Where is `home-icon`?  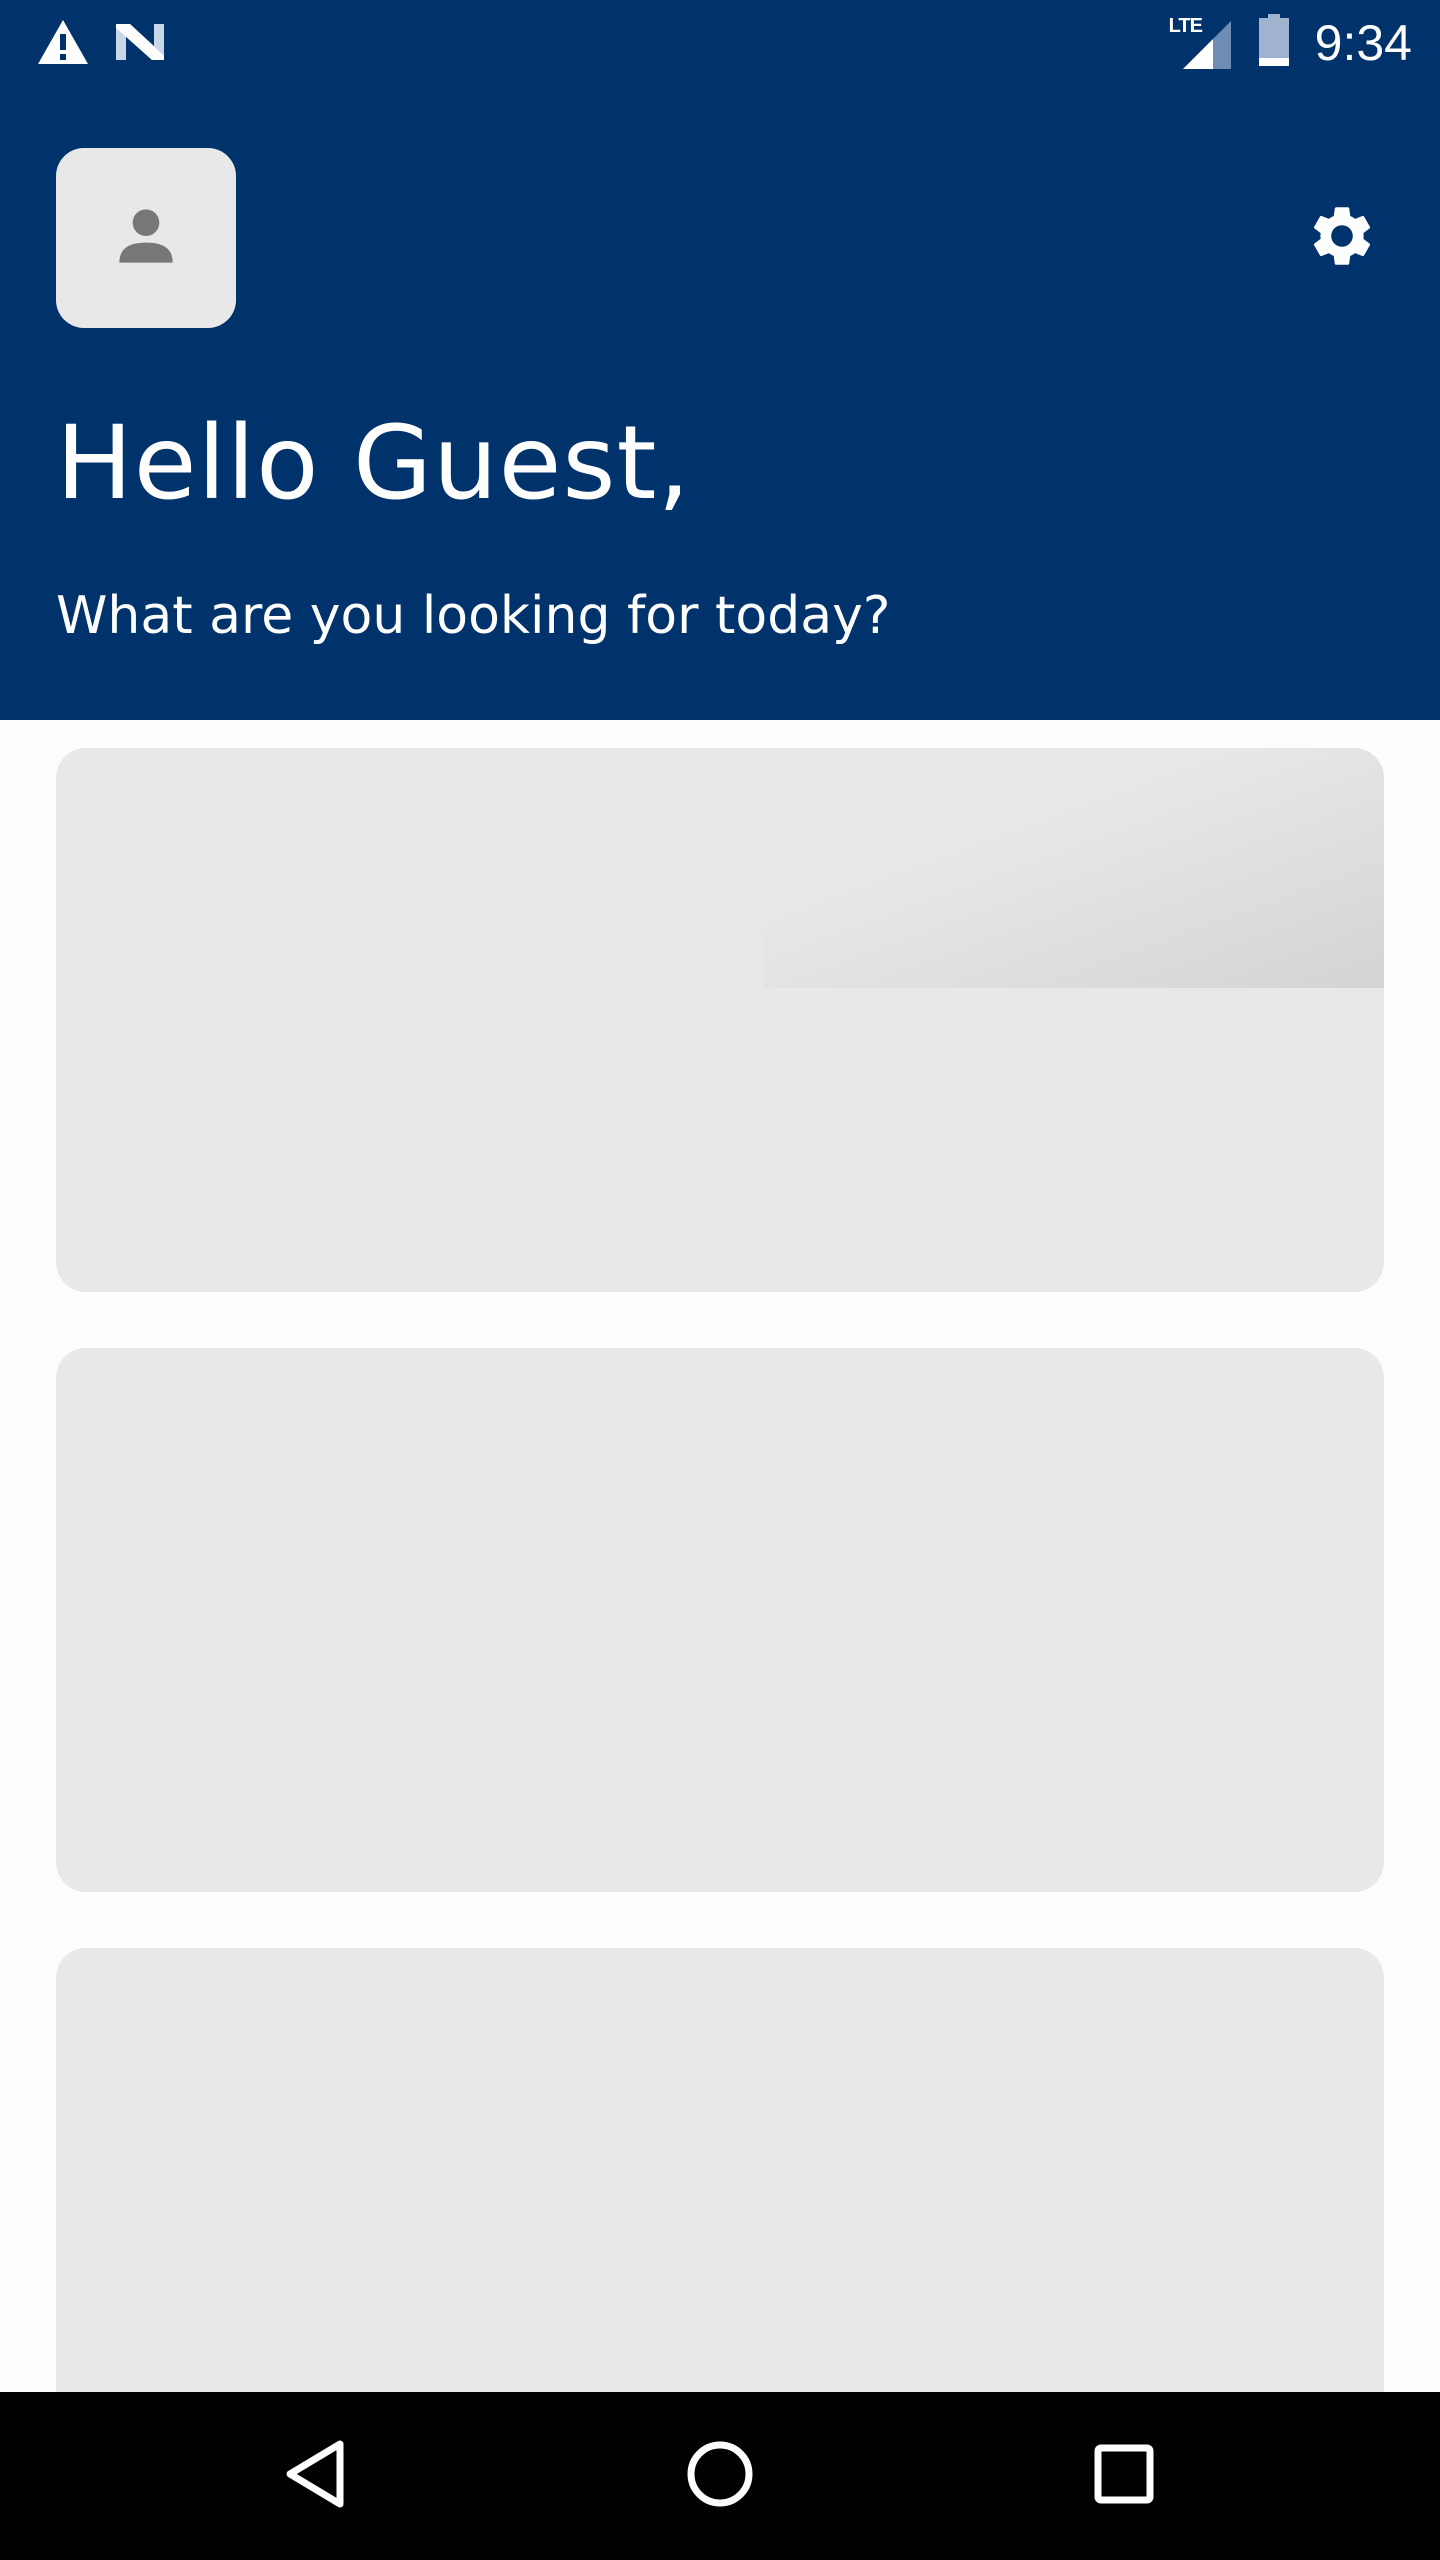
home-icon is located at coordinates (720, 2476).